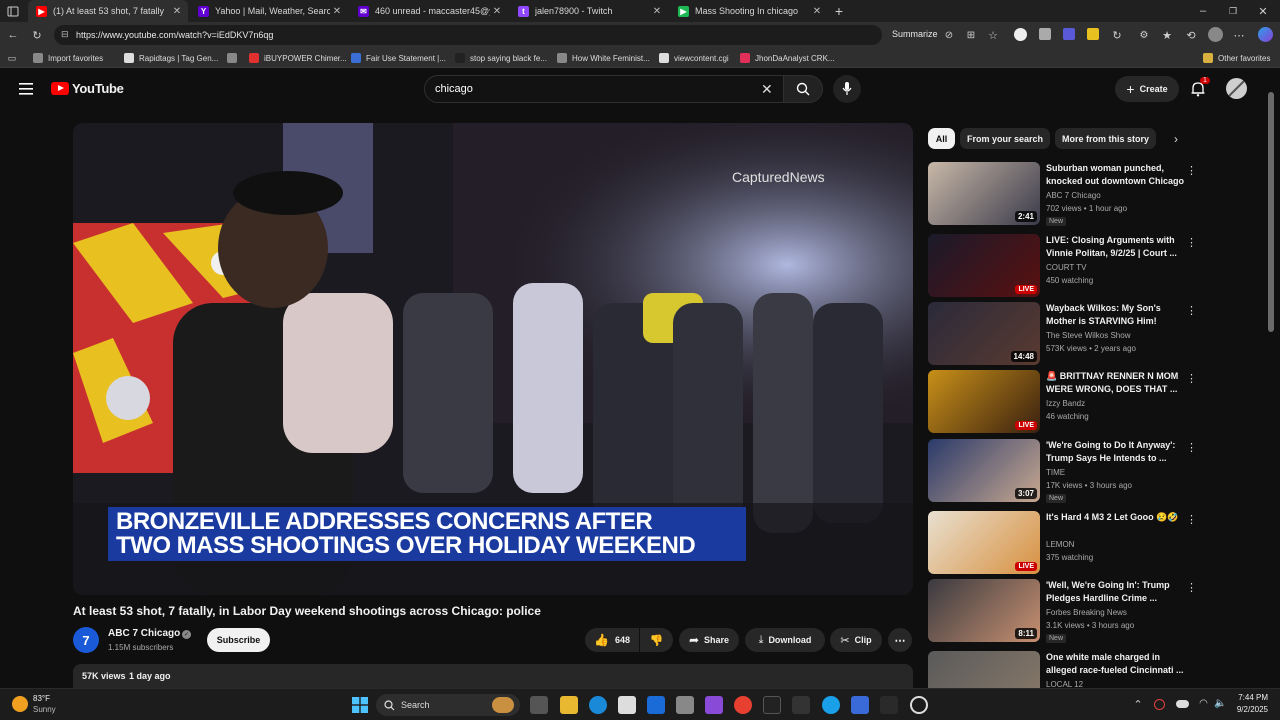 The height and width of the screenshot is (720, 1280). What do you see at coordinates (87, 88) in the screenshot?
I see `youtube-logo: YouTube` at bounding box center [87, 88].